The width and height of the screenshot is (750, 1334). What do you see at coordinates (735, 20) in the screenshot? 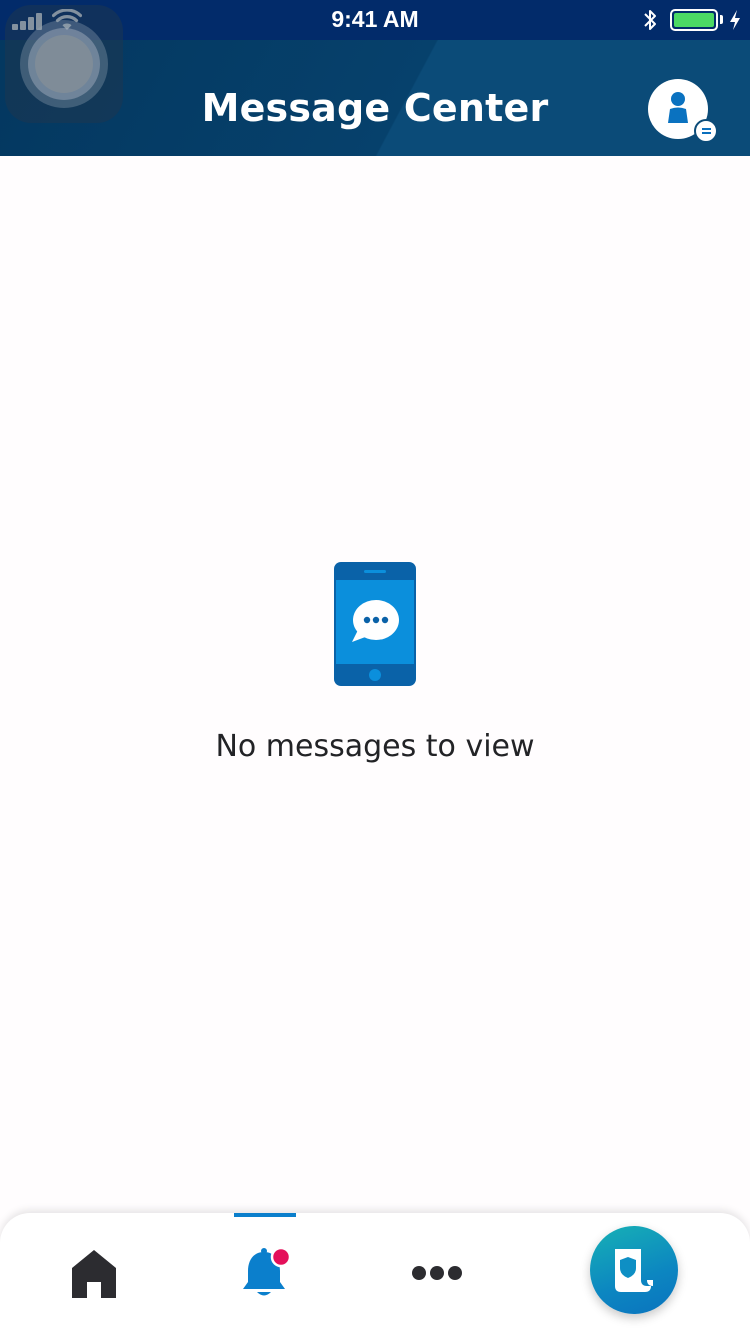
I see `charging-bolt-icon` at bounding box center [735, 20].